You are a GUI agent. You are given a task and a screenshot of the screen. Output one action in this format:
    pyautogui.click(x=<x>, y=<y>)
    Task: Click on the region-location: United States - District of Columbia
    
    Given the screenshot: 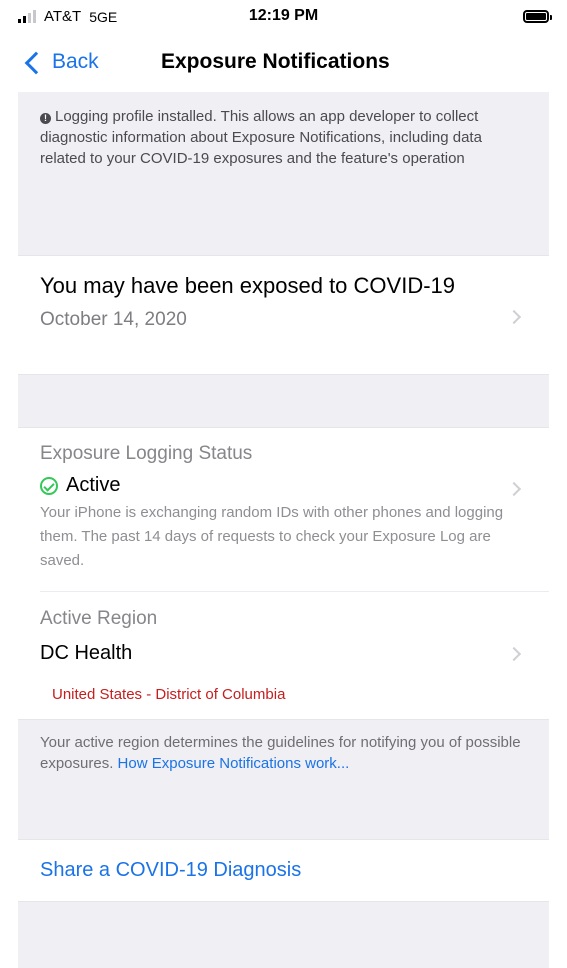 What is the action you would take?
    pyautogui.click(x=169, y=694)
    